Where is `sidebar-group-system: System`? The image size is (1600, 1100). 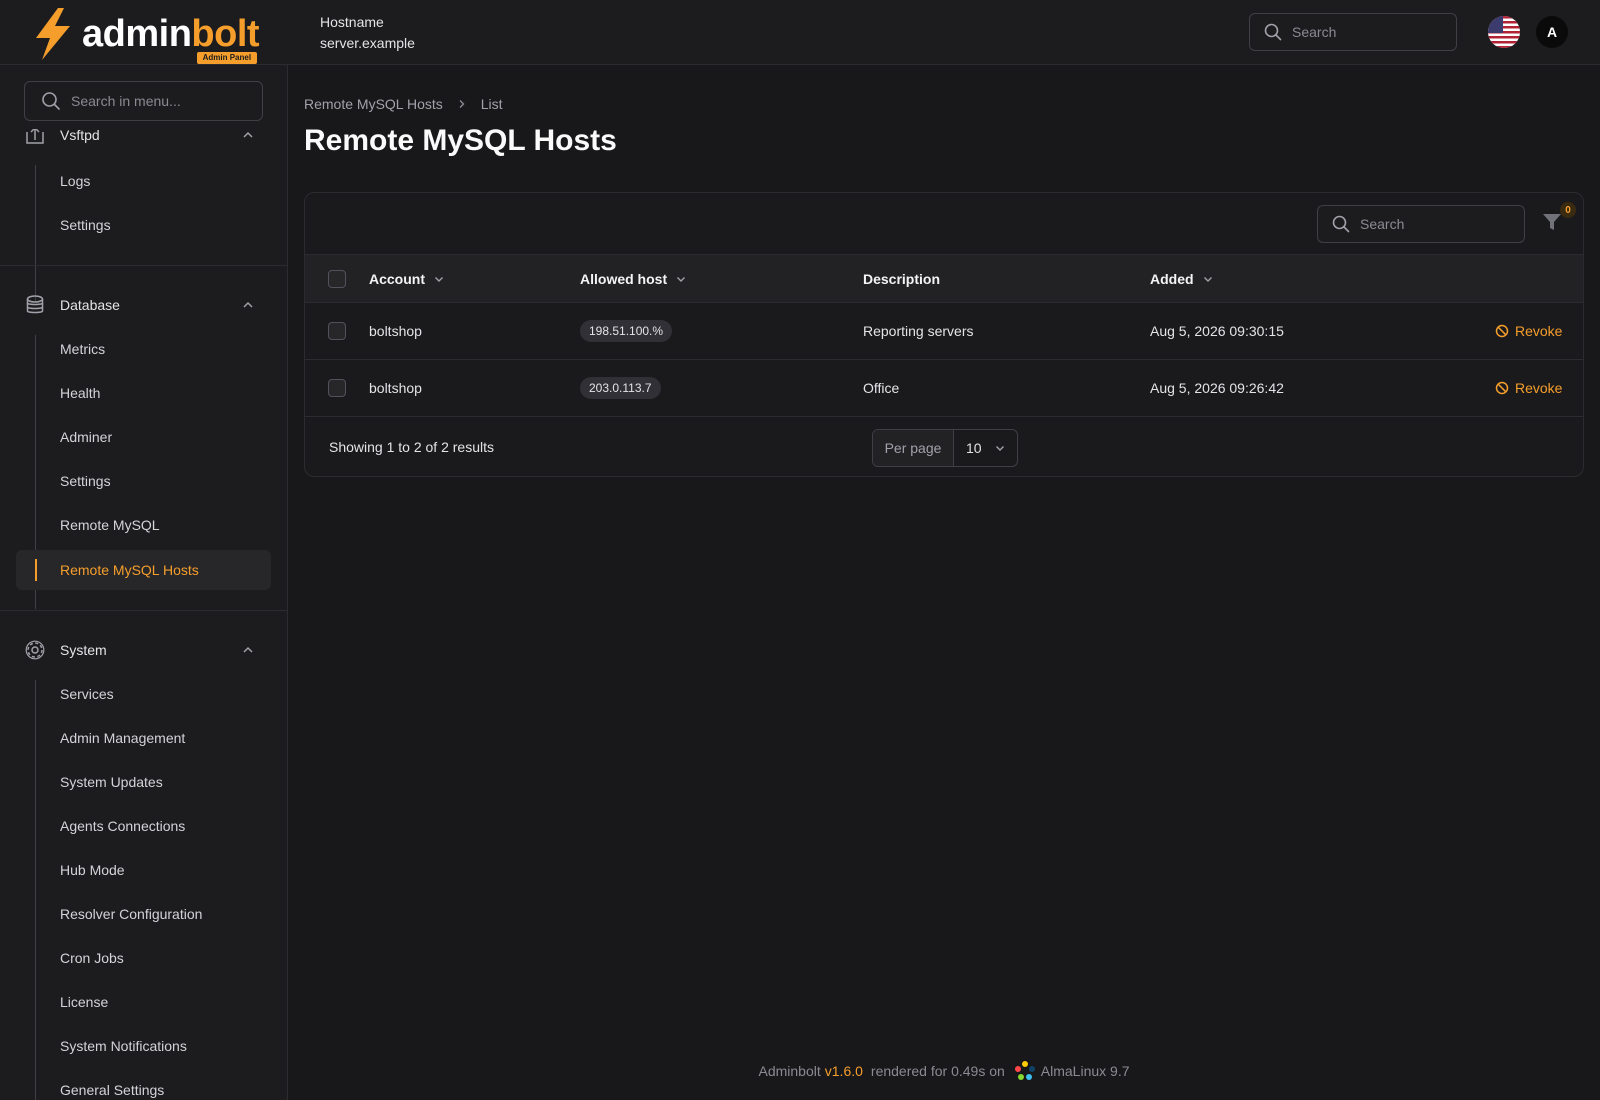
sidebar-group-system: System is located at coordinates (144, 650).